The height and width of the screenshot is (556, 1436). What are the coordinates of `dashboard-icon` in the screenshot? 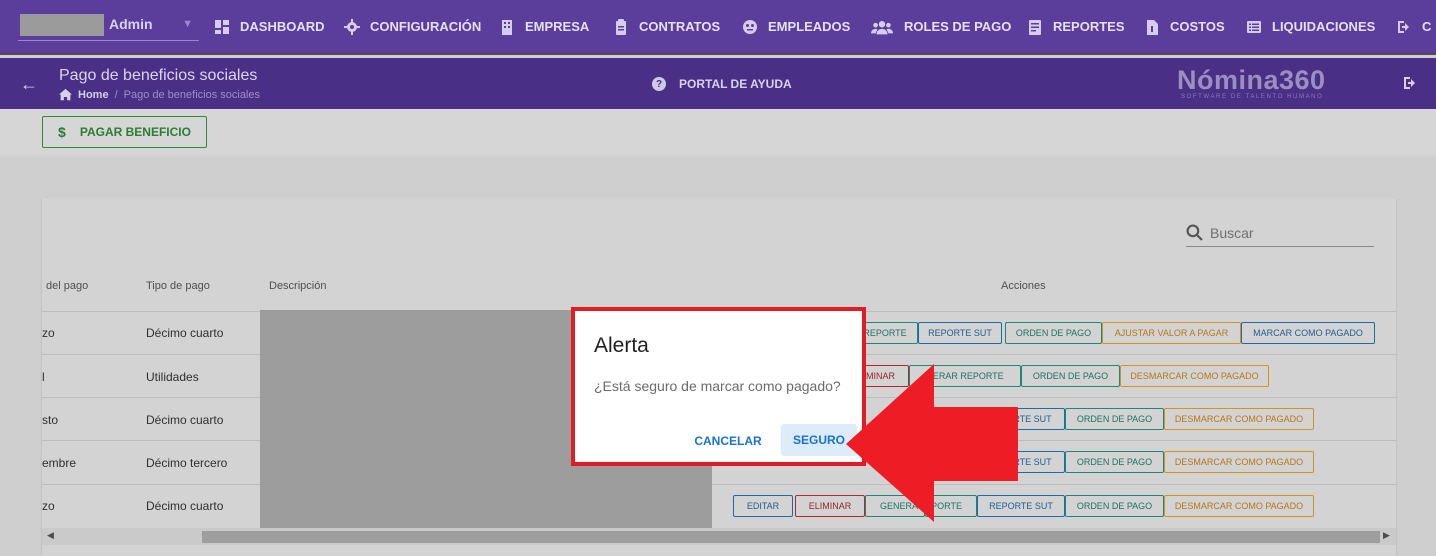 It's located at (221, 26).